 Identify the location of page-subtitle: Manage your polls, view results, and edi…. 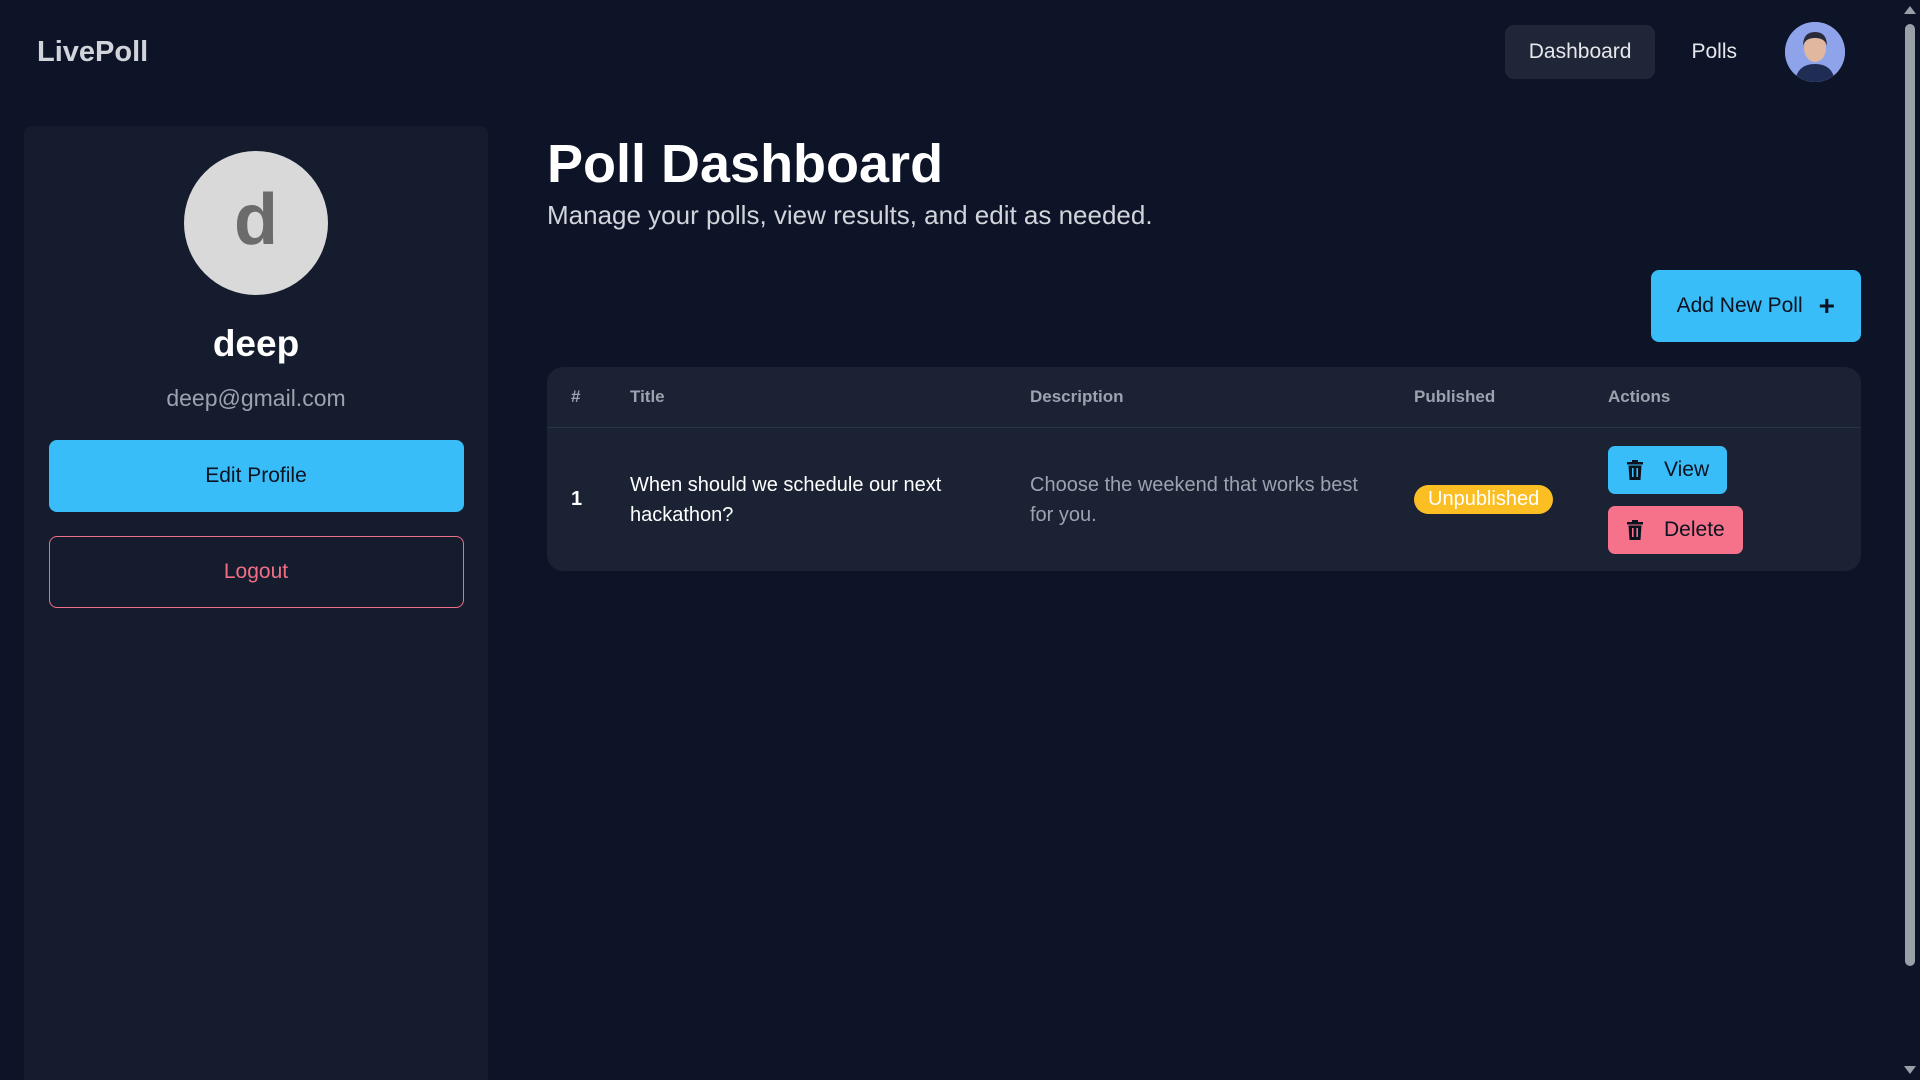
(850, 215).